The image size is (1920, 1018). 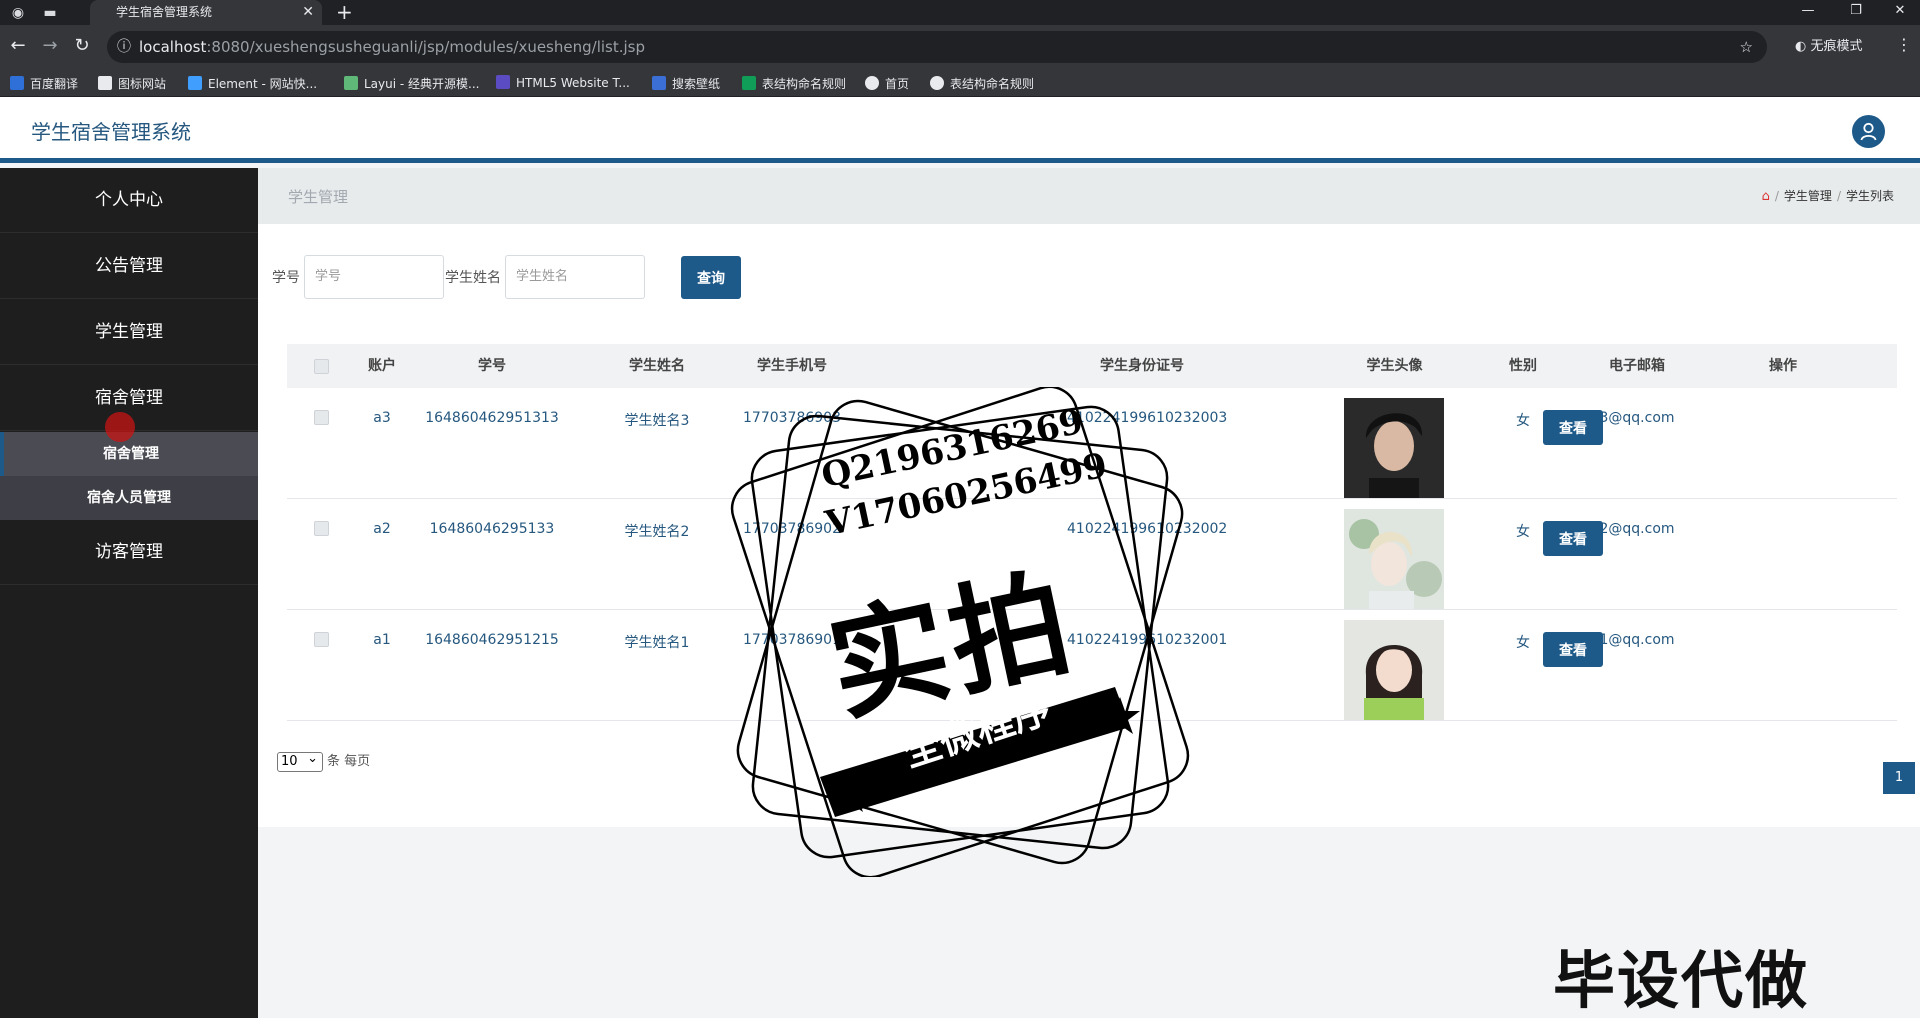 What do you see at coordinates (473, 278) in the screenshot?
I see `student-name-label: 学生姓名` at bounding box center [473, 278].